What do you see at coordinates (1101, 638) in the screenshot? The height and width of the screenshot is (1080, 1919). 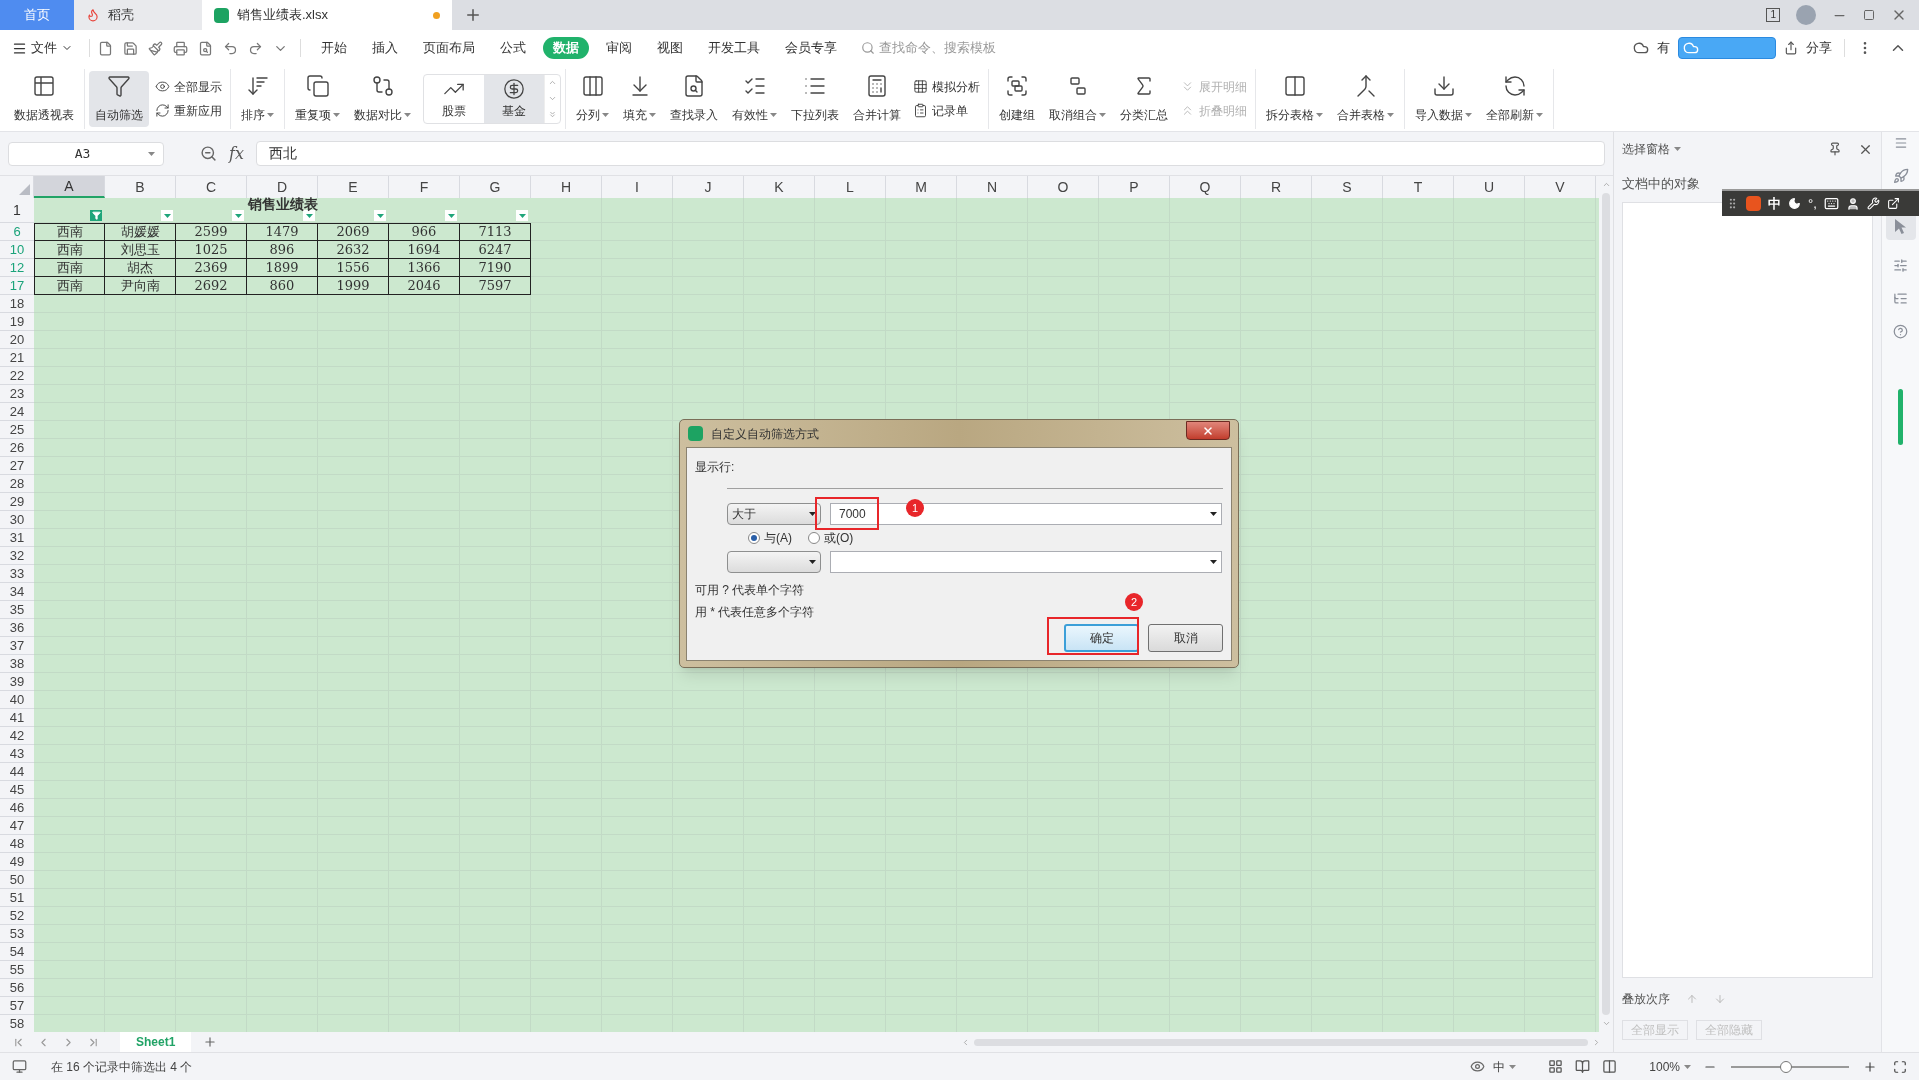 I see `dialog-button: 确定` at bounding box center [1101, 638].